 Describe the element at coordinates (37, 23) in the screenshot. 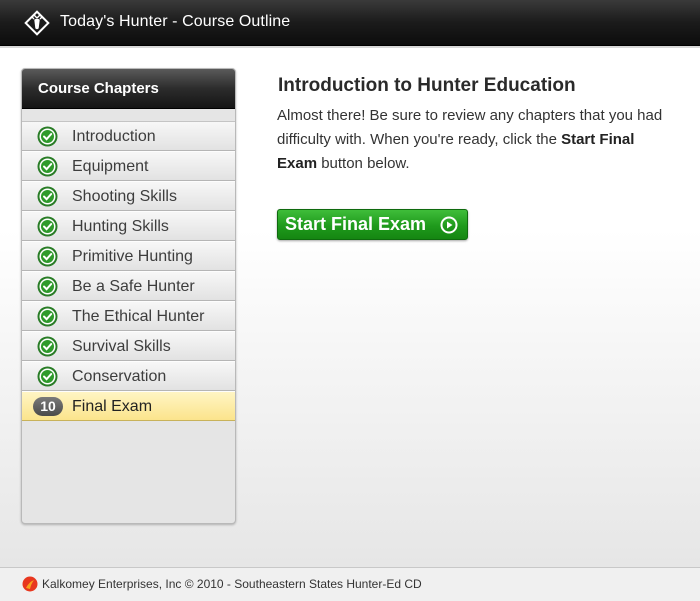

I see `deer-head-logo-icon` at that location.